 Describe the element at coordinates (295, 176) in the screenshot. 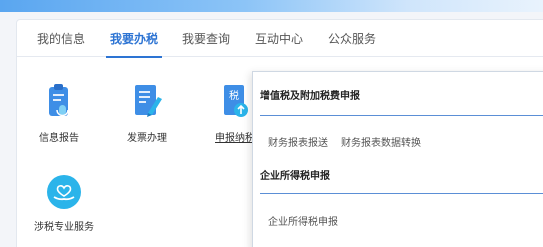

I see `section-title-cit: 企业所得税申报` at that location.